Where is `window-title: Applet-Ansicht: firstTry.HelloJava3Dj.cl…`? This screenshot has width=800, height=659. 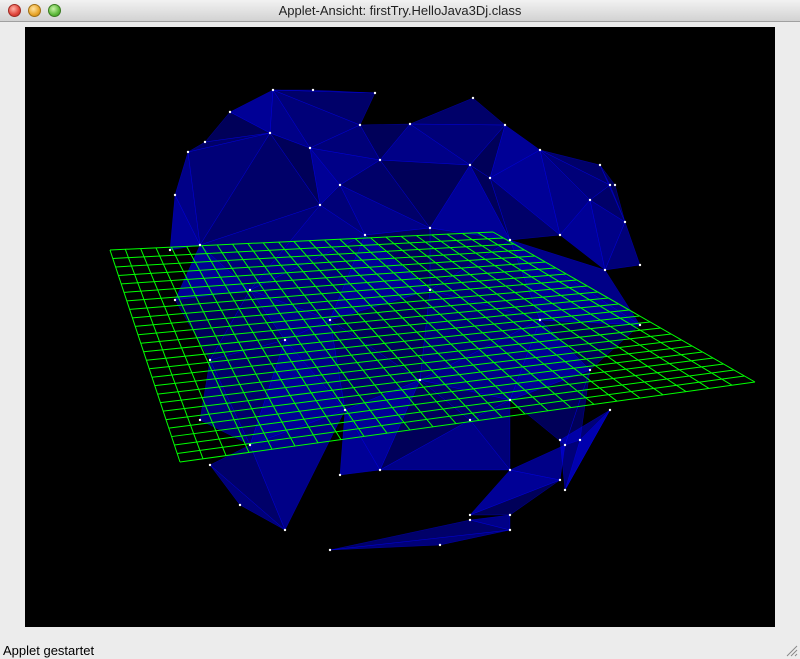
window-title: Applet-Ansicht: firstTry.HelloJava3Dj.cl… is located at coordinates (400, 10).